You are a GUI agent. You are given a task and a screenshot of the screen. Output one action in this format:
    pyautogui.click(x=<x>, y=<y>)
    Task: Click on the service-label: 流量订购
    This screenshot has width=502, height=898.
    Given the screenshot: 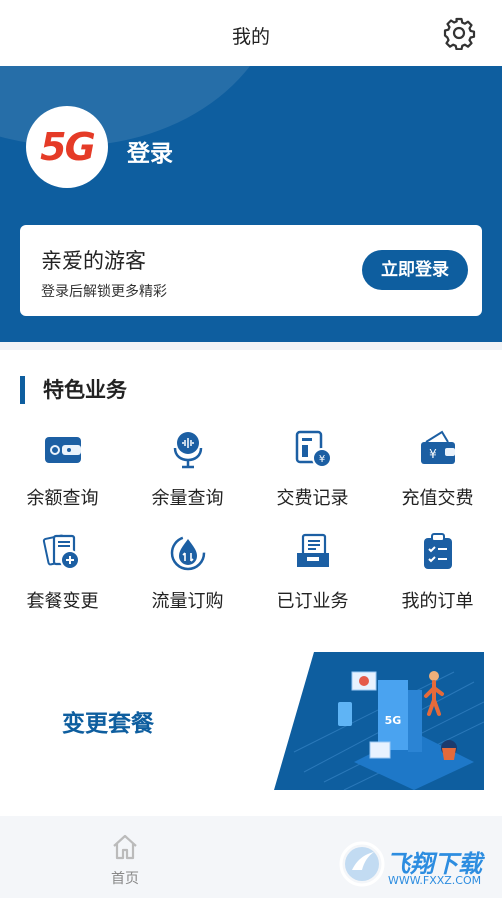 What is the action you would take?
    pyautogui.click(x=187, y=601)
    